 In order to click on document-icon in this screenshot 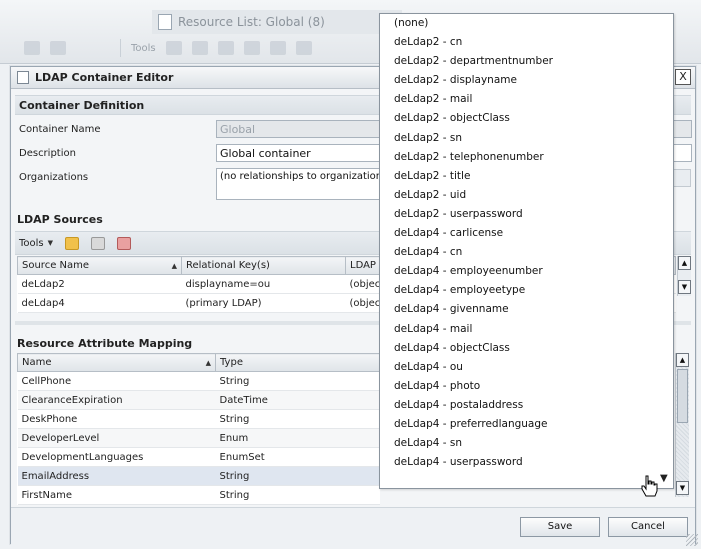, I will do `click(165, 22)`.